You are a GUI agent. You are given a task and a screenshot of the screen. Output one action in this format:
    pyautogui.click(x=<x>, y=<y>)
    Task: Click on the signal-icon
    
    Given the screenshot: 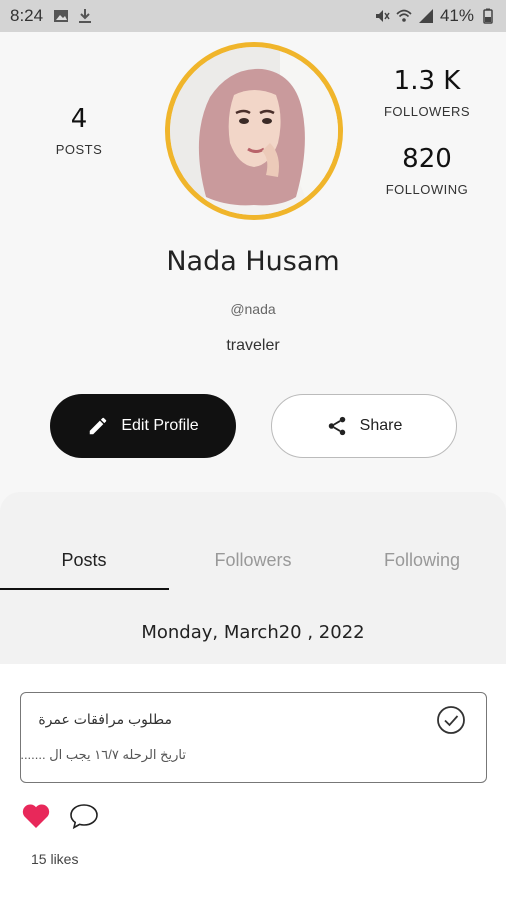 What is the action you would take?
    pyautogui.click(x=425, y=16)
    